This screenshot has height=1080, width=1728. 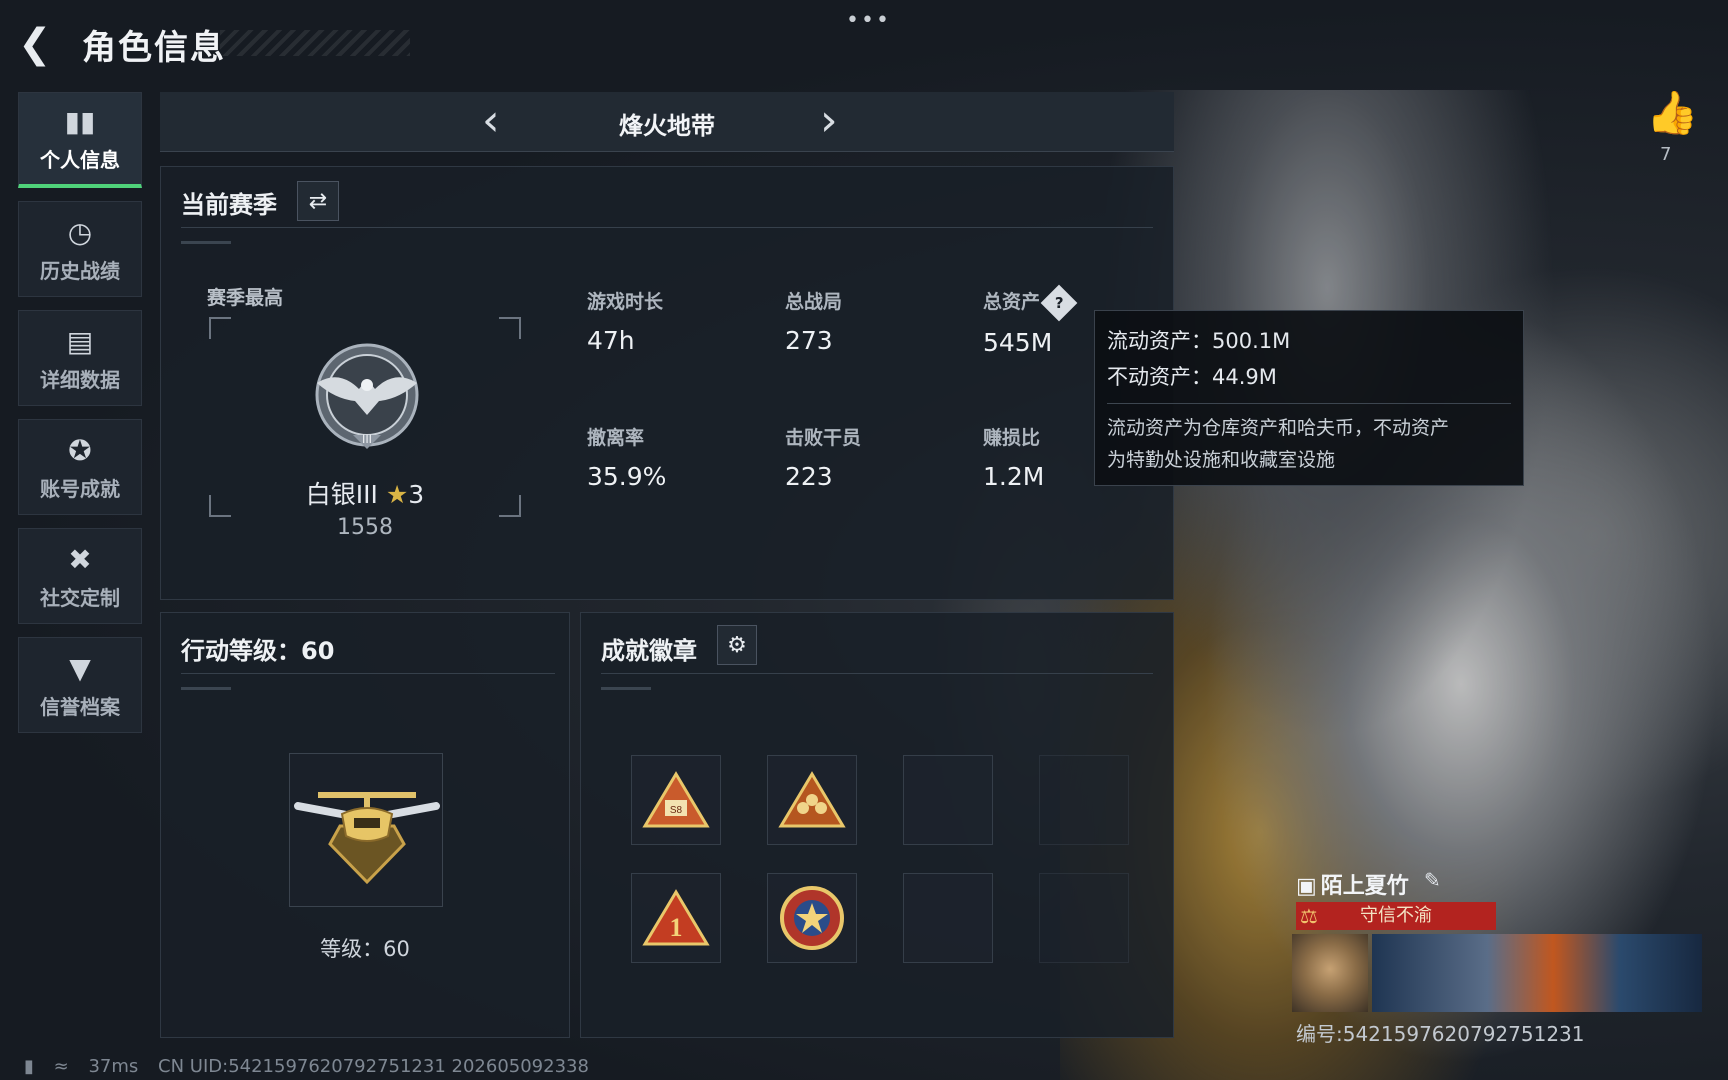 I want to click on stat-label: 撤离率, so click(x=616, y=438).